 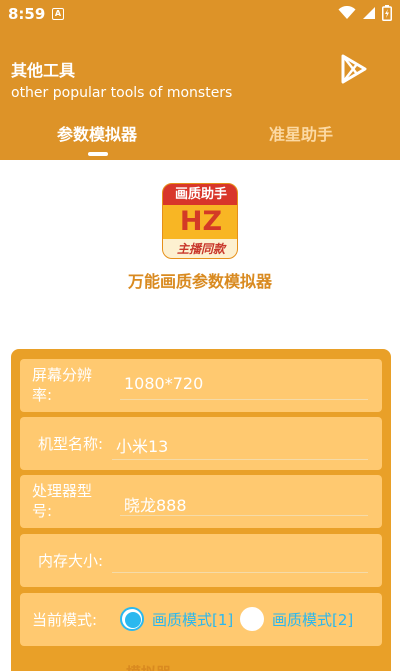 What do you see at coordinates (142, 445) in the screenshot?
I see `model-input: 小米13` at bounding box center [142, 445].